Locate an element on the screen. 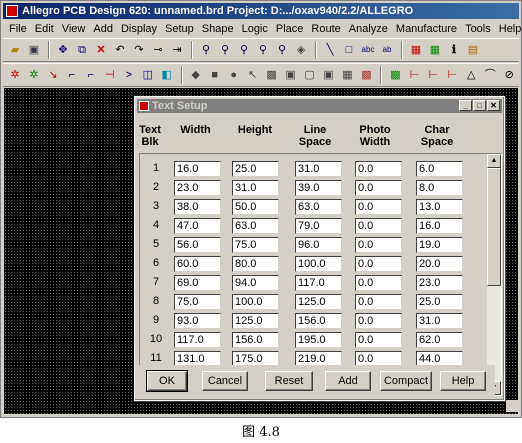  zoom-previous-icon: ⚲ is located at coordinates (282, 50).